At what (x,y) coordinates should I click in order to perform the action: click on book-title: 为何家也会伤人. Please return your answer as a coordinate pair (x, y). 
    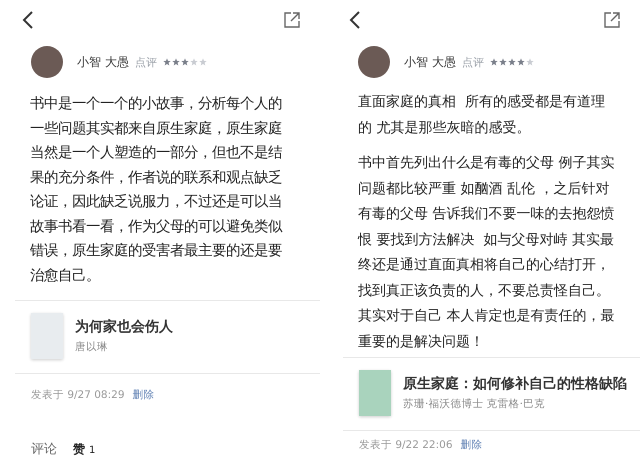
    Looking at the image, I should click on (124, 327).